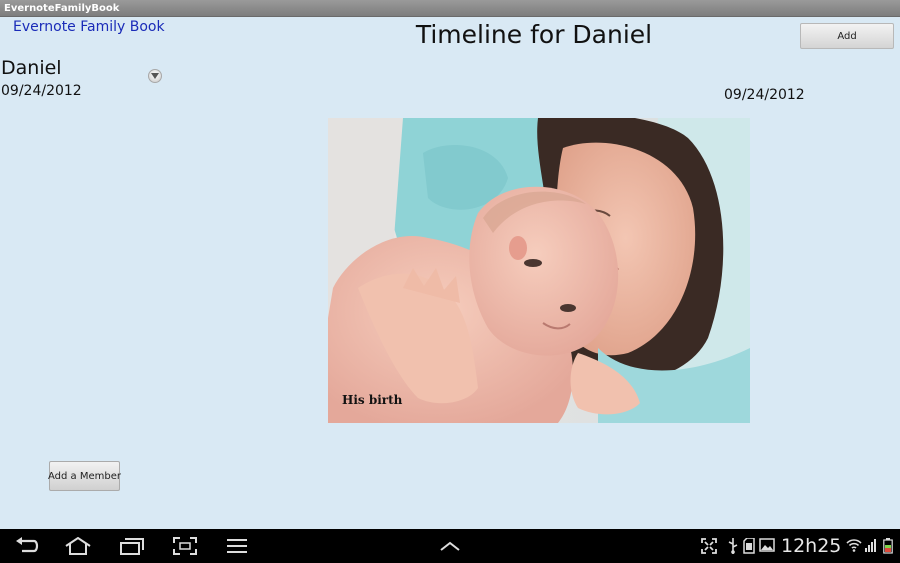 The height and width of the screenshot is (563, 900). What do you see at coordinates (185, 546) in the screenshot?
I see `screenshot-icon` at bounding box center [185, 546].